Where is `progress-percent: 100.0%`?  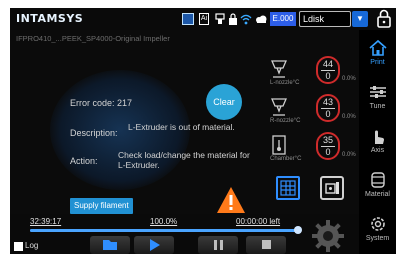 progress-percent: 100.0% is located at coordinates (164, 221).